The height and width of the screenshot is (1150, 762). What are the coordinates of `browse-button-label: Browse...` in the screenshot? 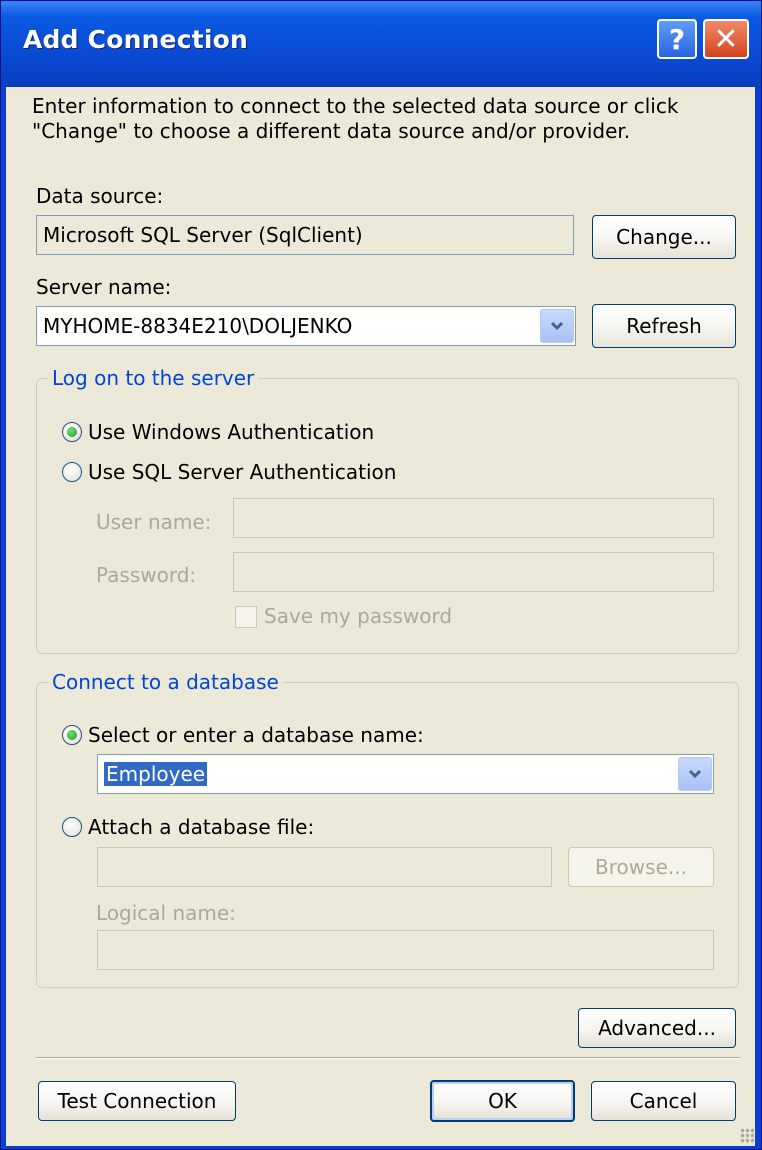 It's located at (641, 867).